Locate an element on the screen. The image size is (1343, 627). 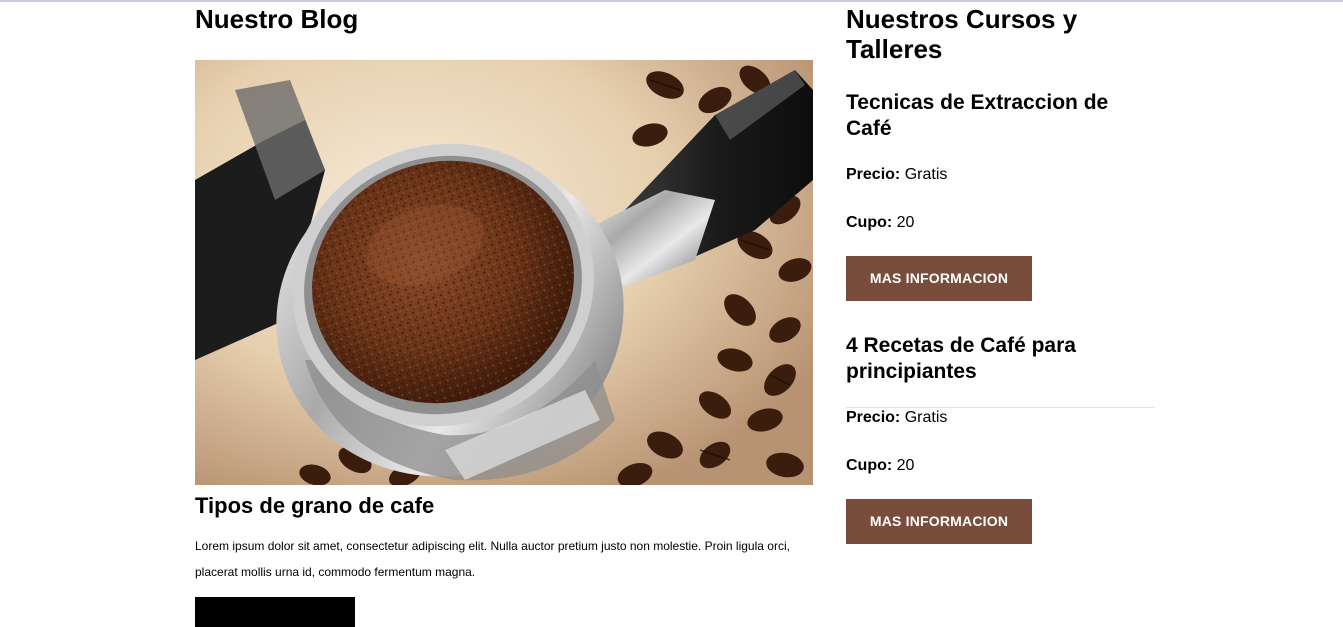
blog-heading: Nuestro Blog is located at coordinates (277, 19).